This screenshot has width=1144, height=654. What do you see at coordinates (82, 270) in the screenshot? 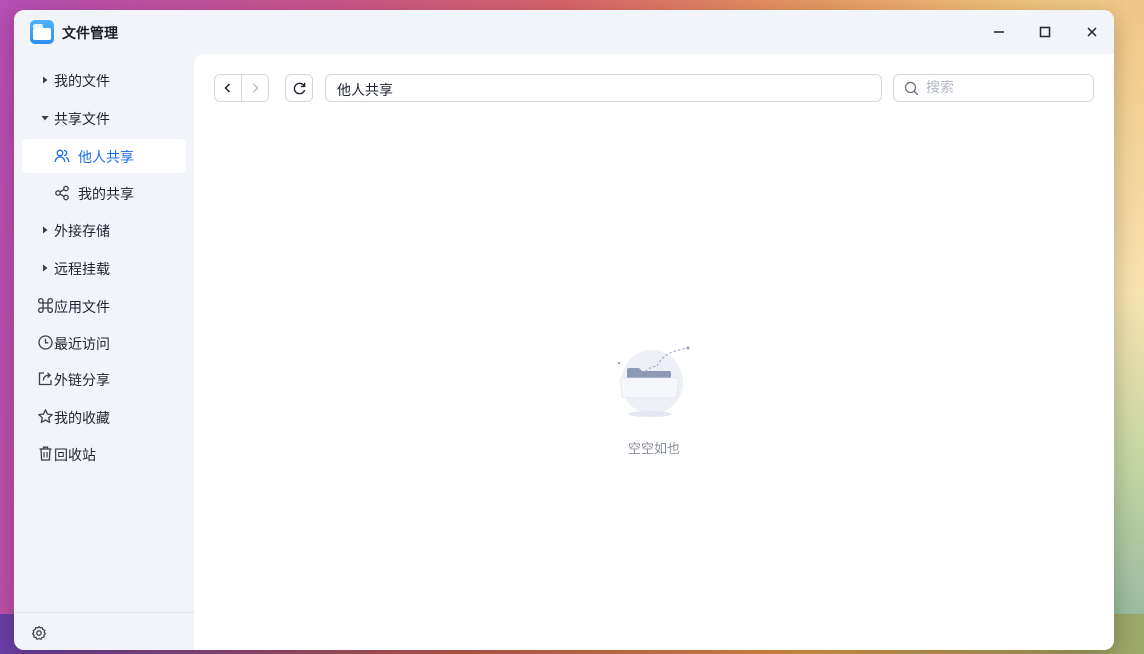
I see `sidebar-item-label: 远程挂载` at bounding box center [82, 270].